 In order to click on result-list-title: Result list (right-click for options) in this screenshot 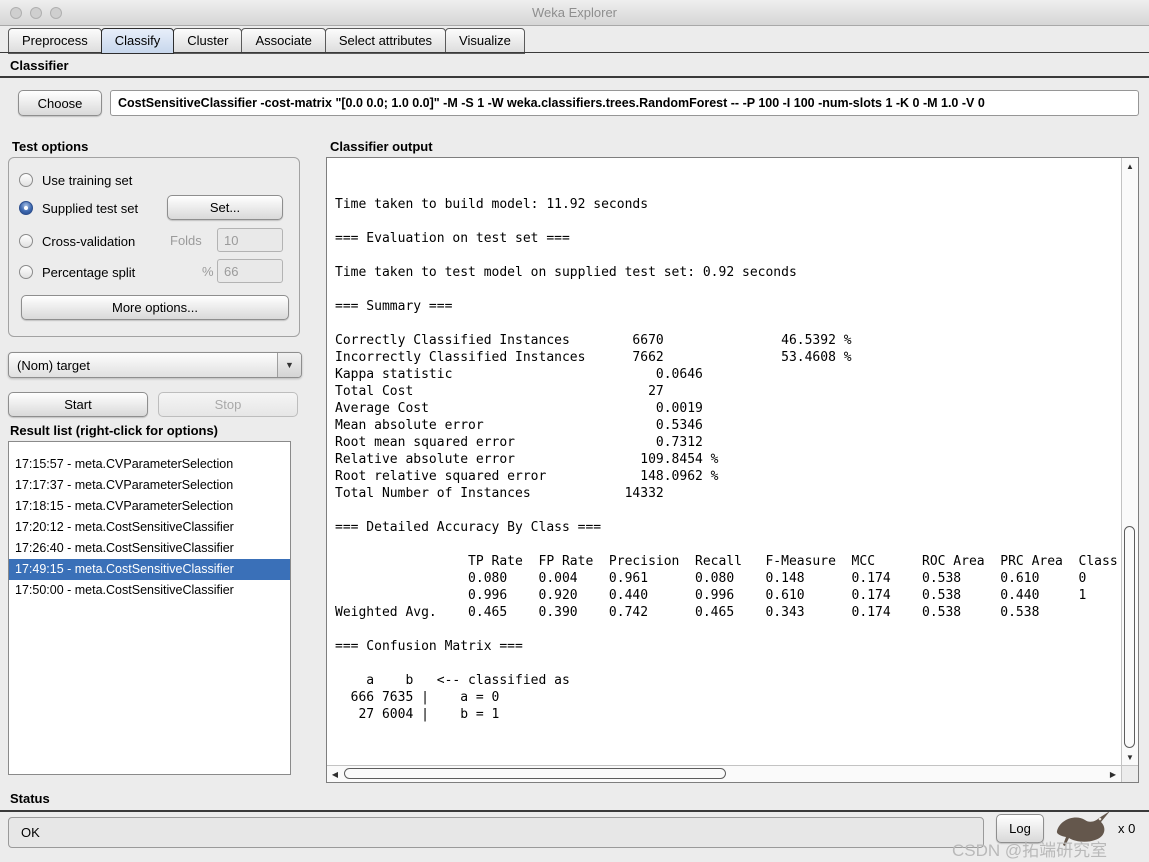, I will do `click(114, 430)`.